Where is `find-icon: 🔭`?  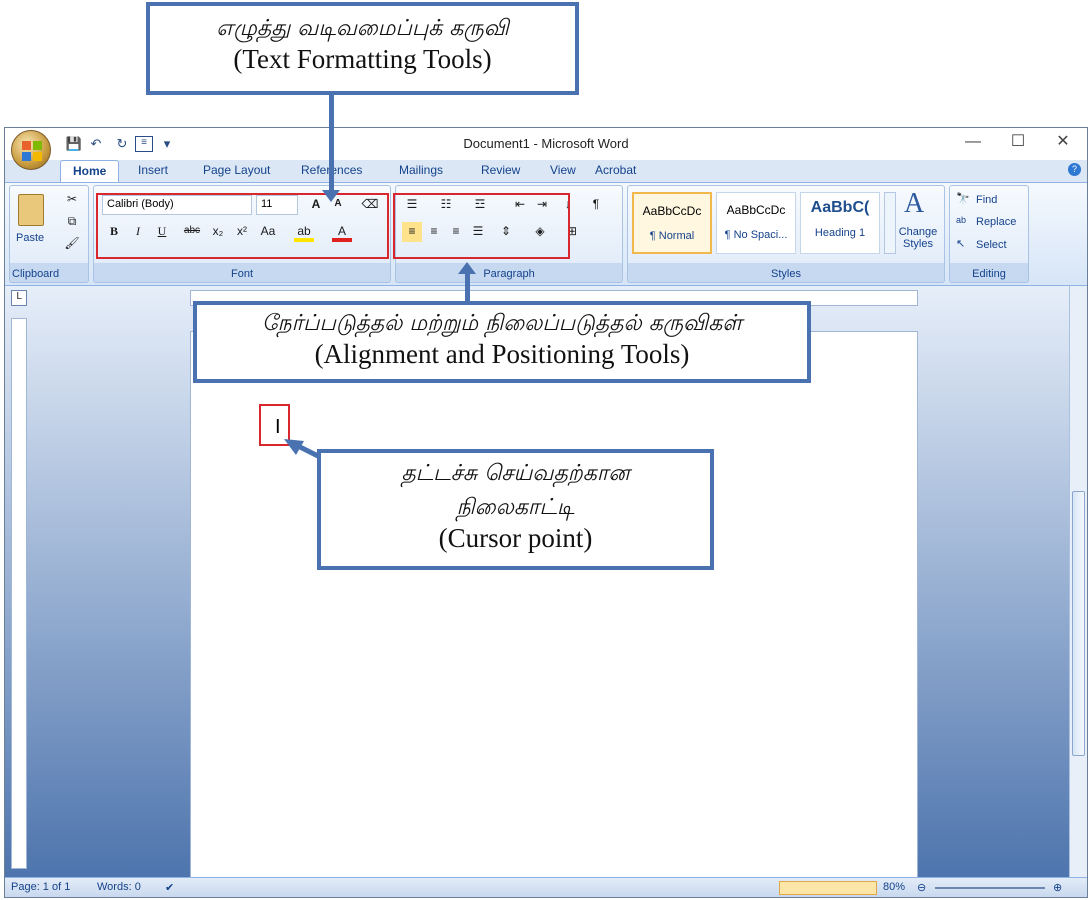 find-icon: 🔭 is located at coordinates (963, 199).